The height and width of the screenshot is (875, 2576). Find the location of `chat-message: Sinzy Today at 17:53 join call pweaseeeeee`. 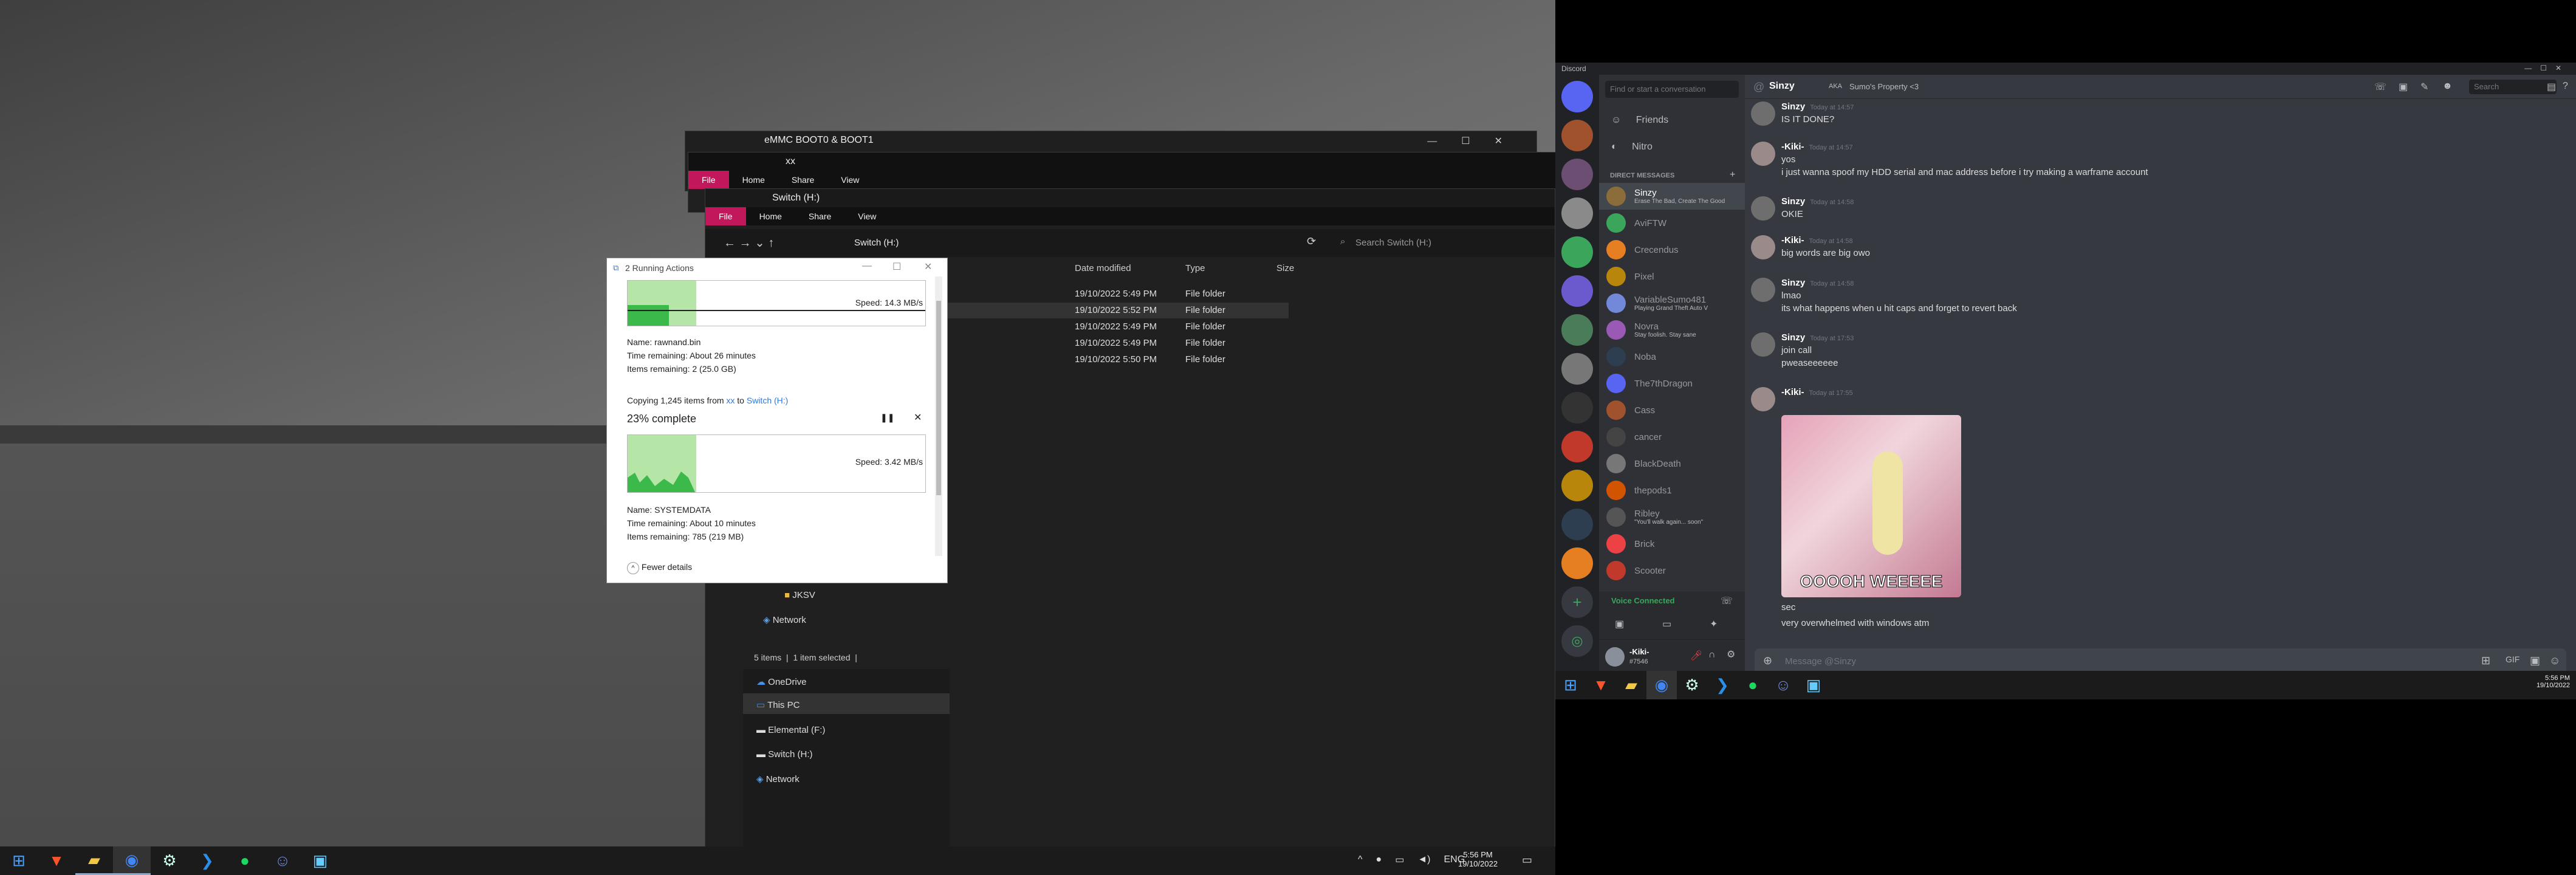

chat-message: Sinzy Today at 17:53 join call pweaseeeeee is located at coordinates (1802, 350).